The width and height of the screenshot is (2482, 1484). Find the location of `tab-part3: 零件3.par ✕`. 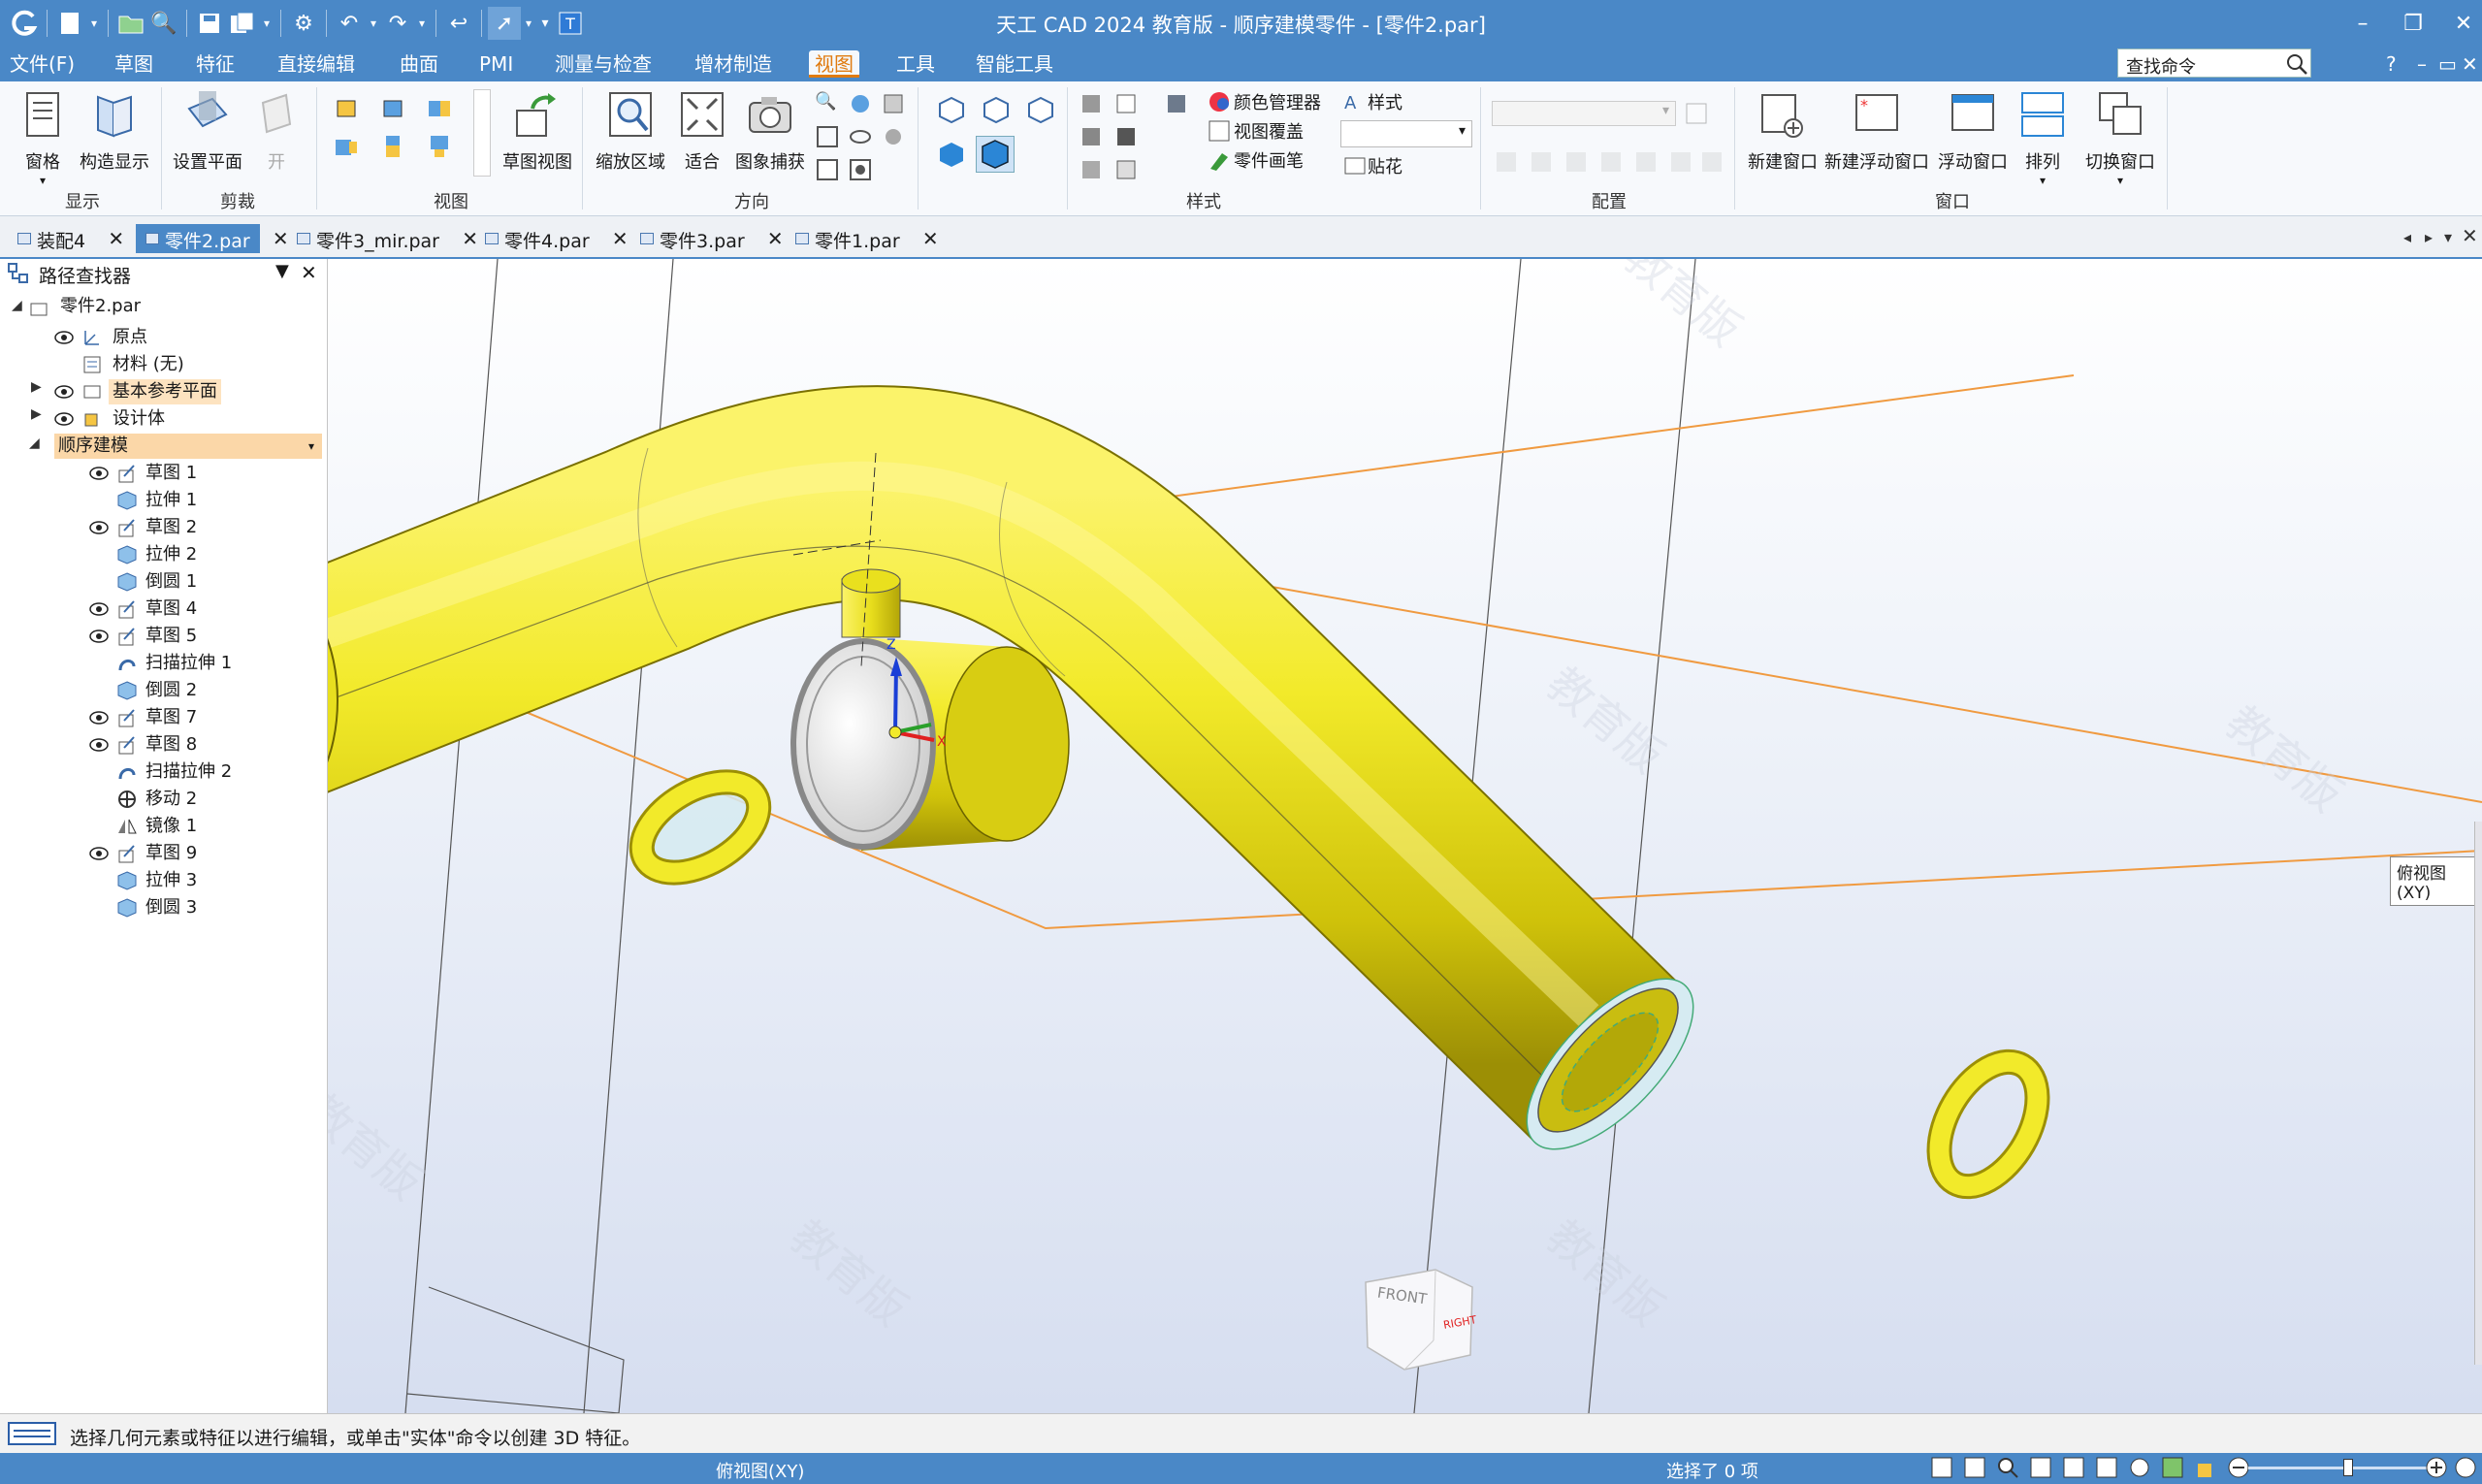

tab-part3: 零件3.par ✕ is located at coordinates (707, 238).